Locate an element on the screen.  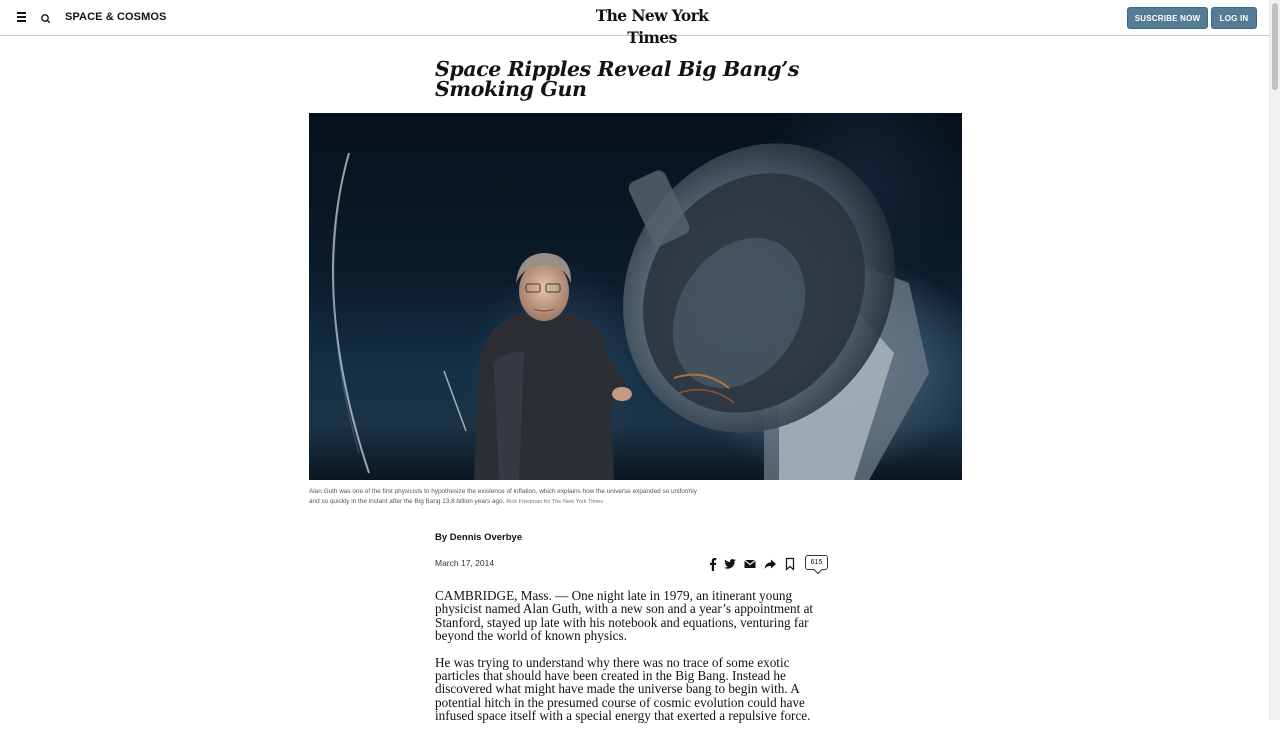
comments-button: 615 is located at coordinates (816, 562).